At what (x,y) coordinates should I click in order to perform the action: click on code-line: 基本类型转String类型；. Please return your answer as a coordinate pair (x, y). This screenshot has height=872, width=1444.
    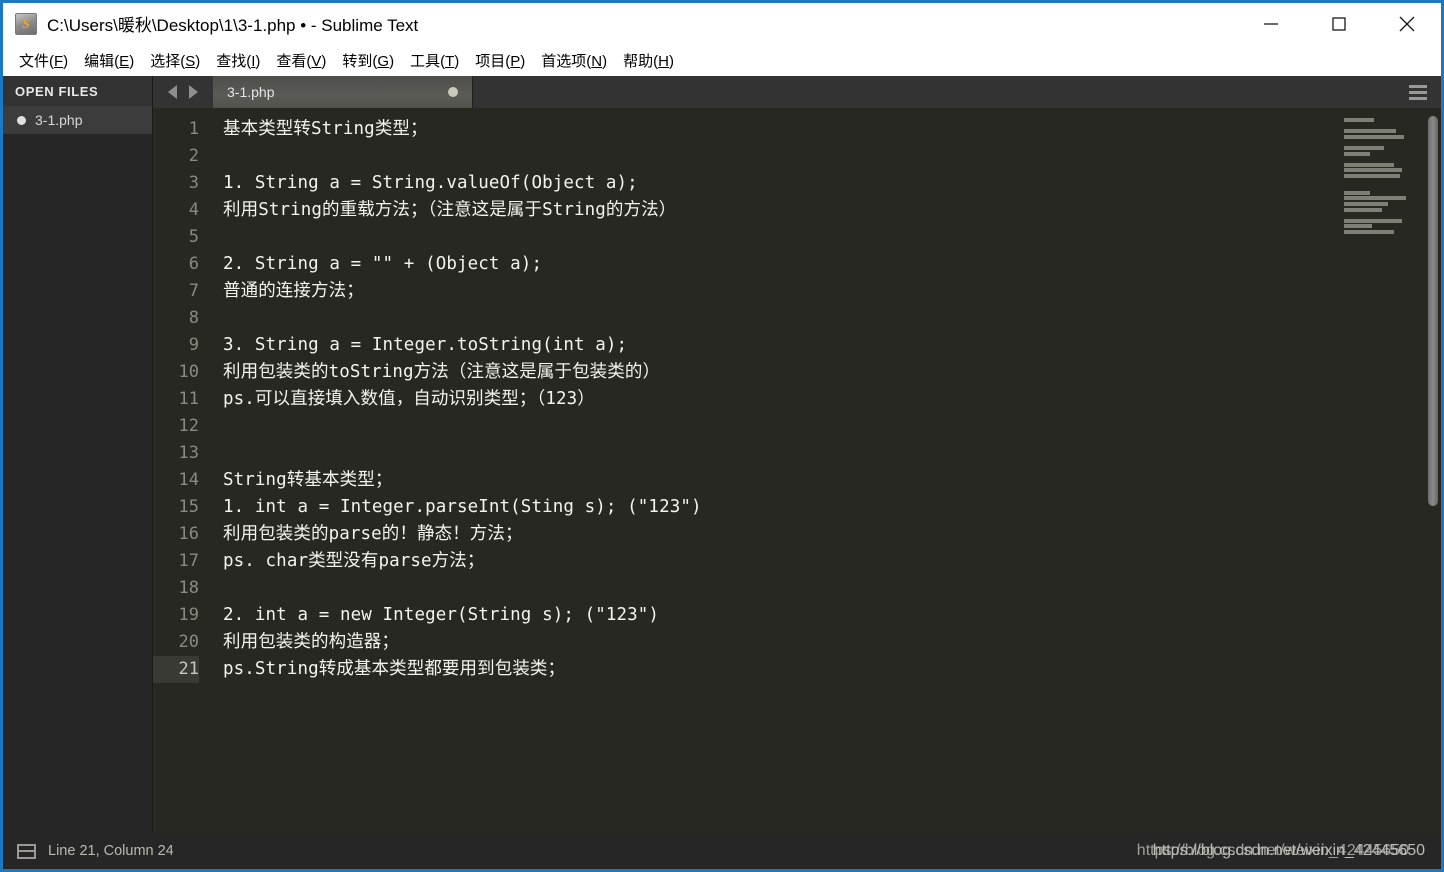
    Looking at the image, I should click on (771, 129).